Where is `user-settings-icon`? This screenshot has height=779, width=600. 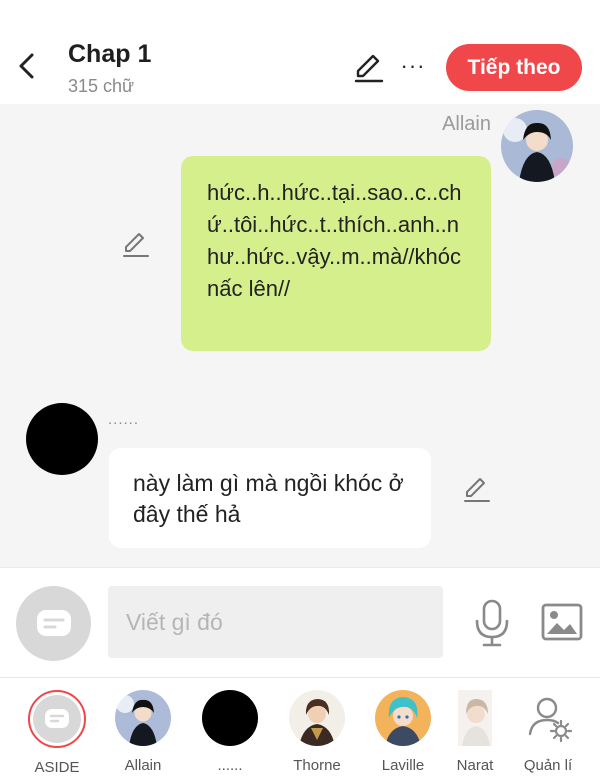 user-settings-icon is located at coordinates (550, 720).